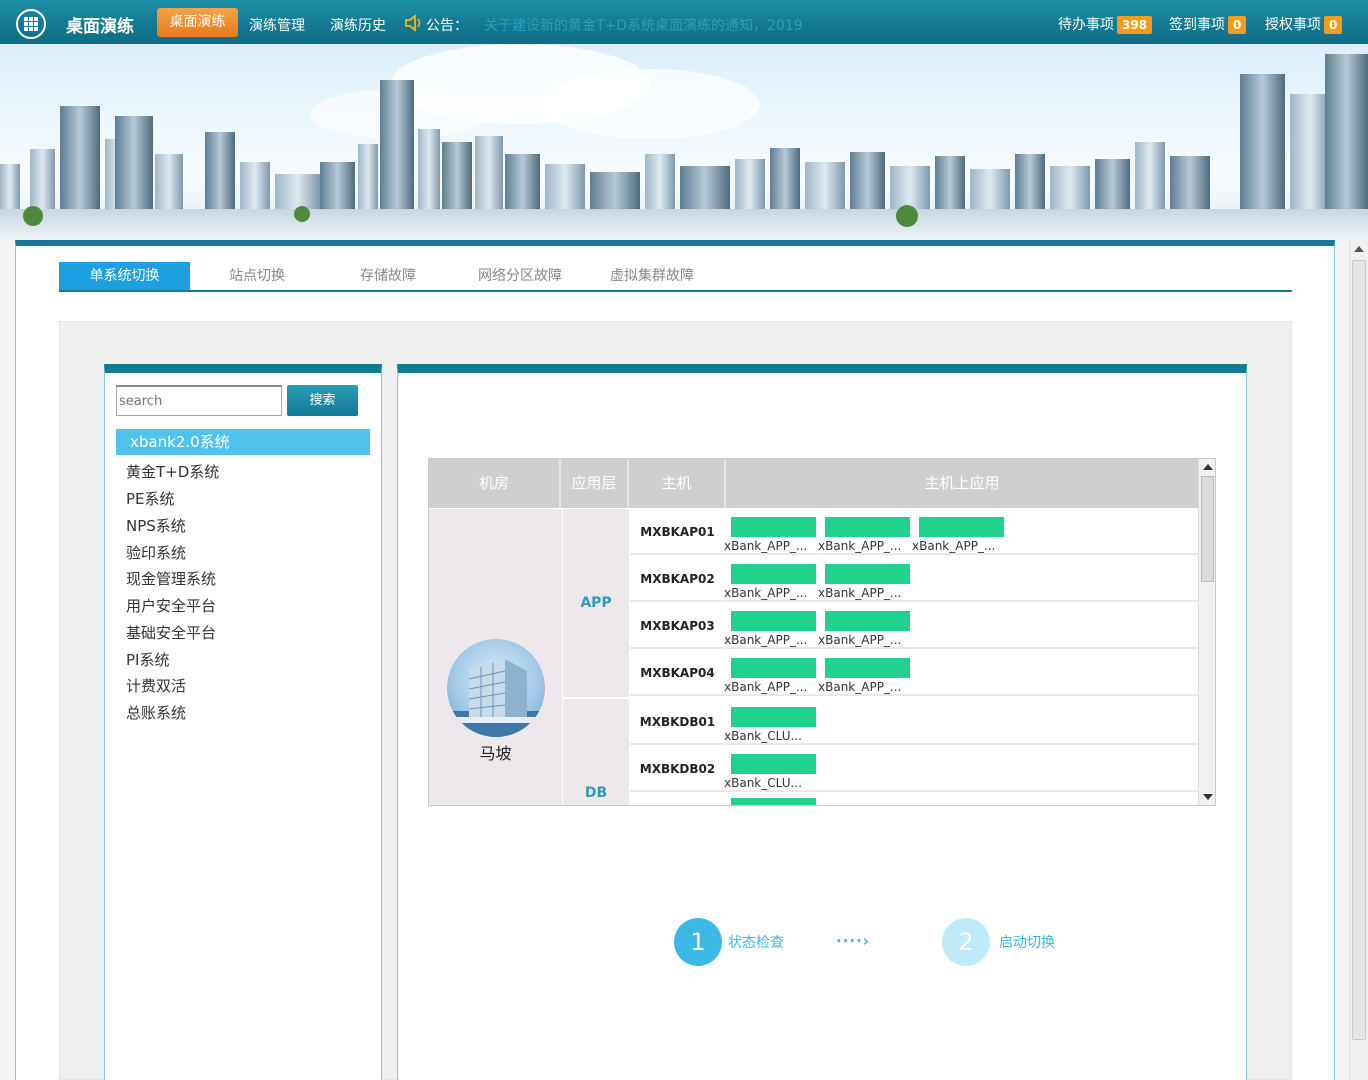 Image resolution: width=1368 pixels, height=1080 pixels. Describe the element at coordinates (147, 659) in the screenshot. I see `system-item-pi: PI系统` at that location.